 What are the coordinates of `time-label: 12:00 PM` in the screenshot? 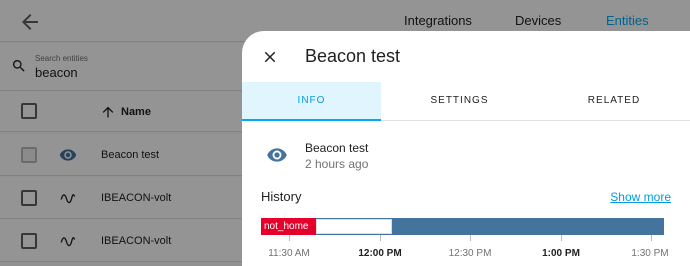 It's located at (380, 253).